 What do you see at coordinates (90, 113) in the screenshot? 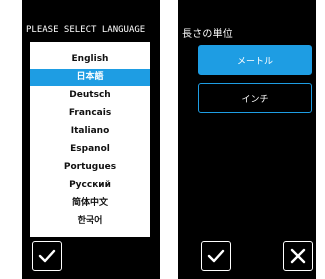
I see `language-option-french: Francais` at bounding box center [90, 113].